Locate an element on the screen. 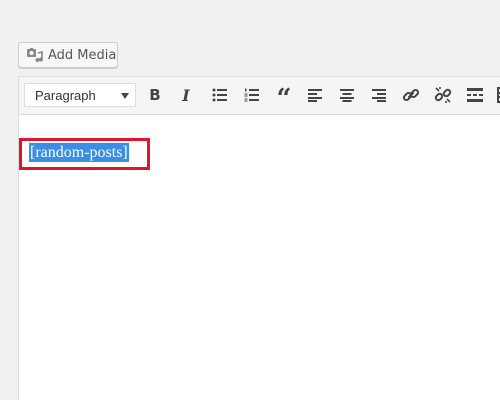  bulleted-list-button is located at coordinates (220, 95).